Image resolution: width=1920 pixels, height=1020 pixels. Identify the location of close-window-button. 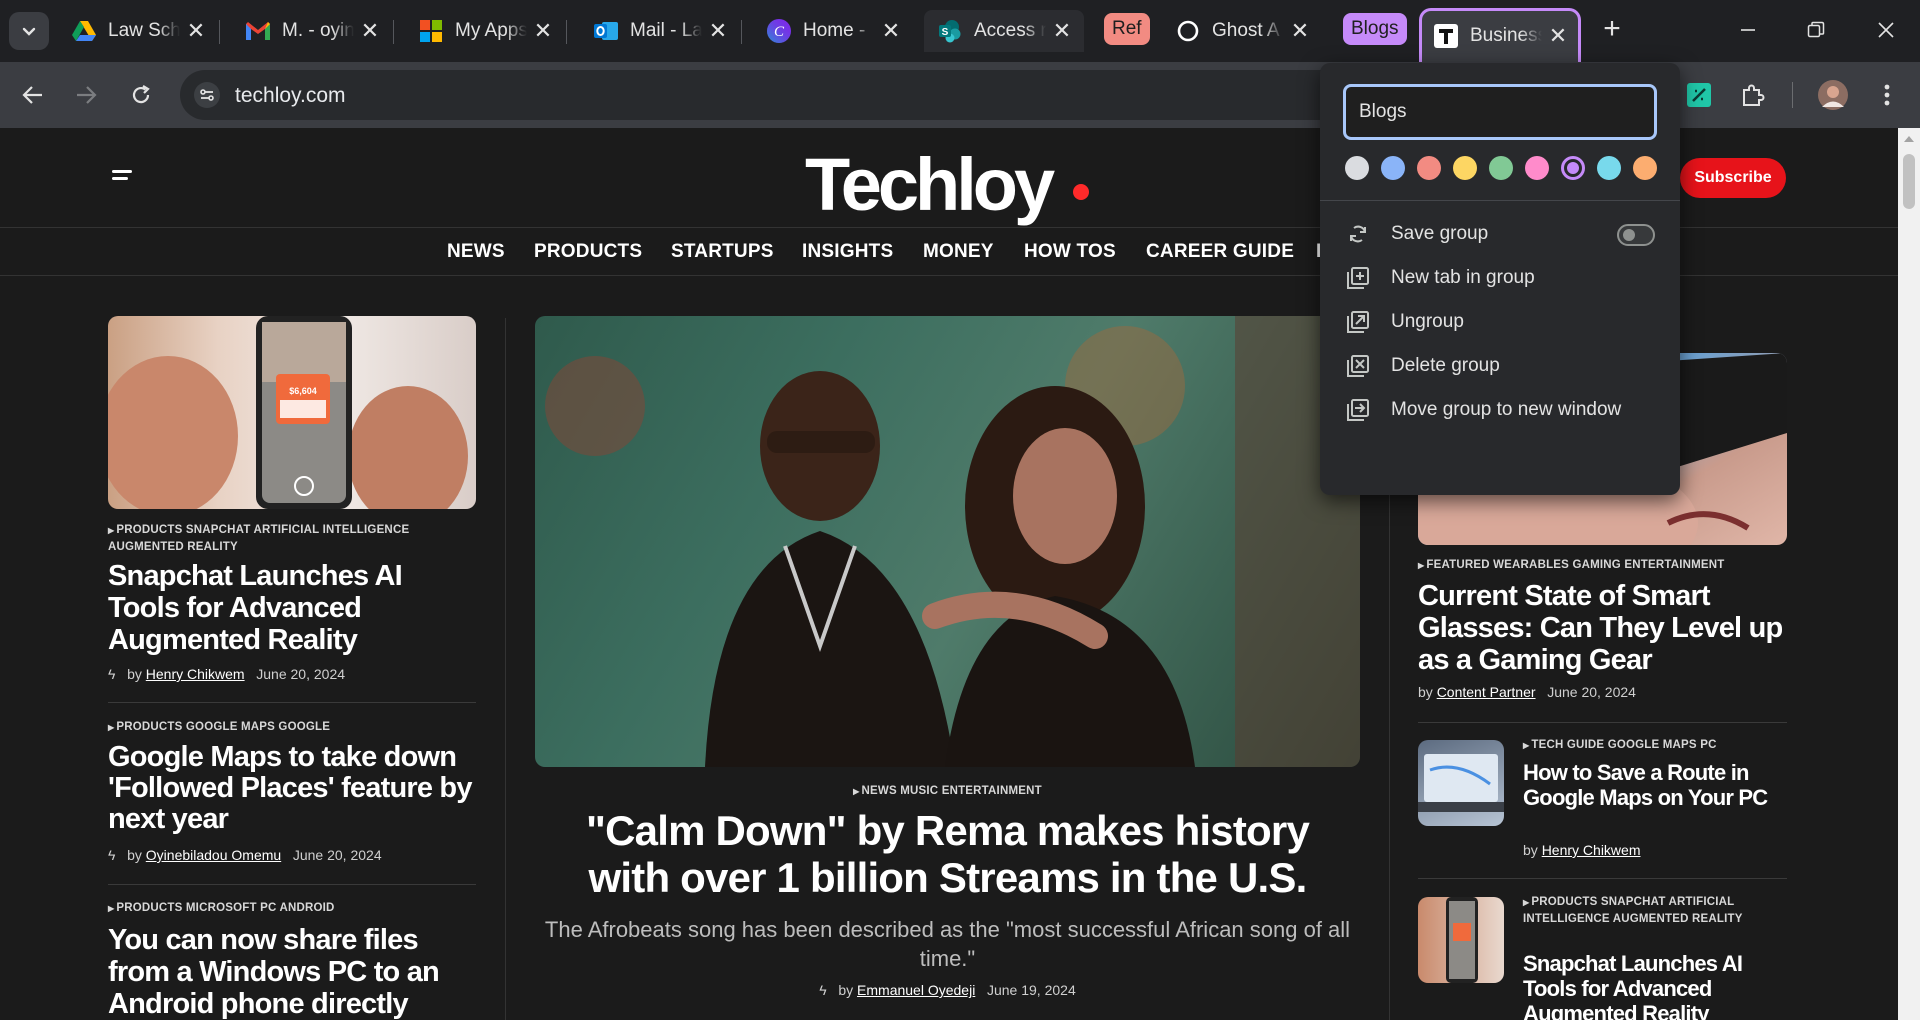
(1886, 30).